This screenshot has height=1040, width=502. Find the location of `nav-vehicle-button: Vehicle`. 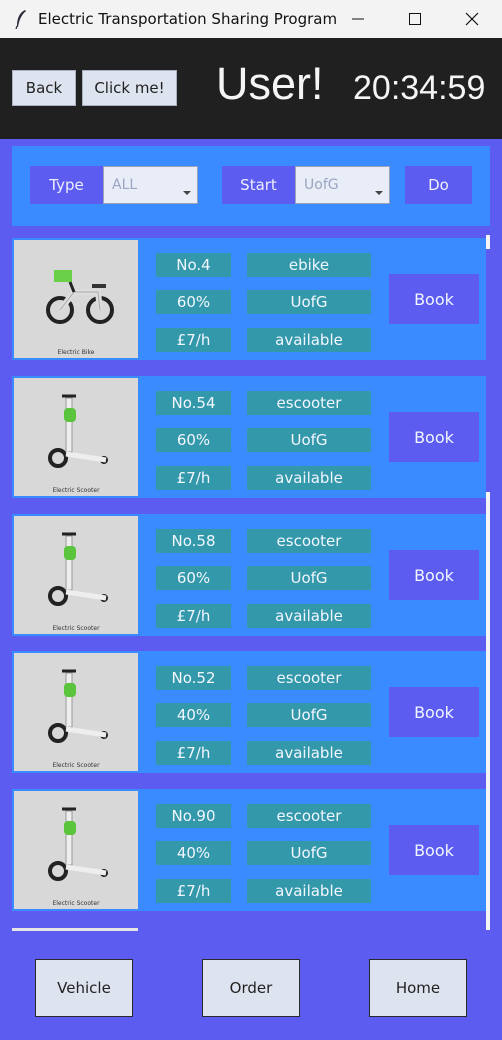

nav-vehicle-button: Vehicle is located at coordinates (84, 988).